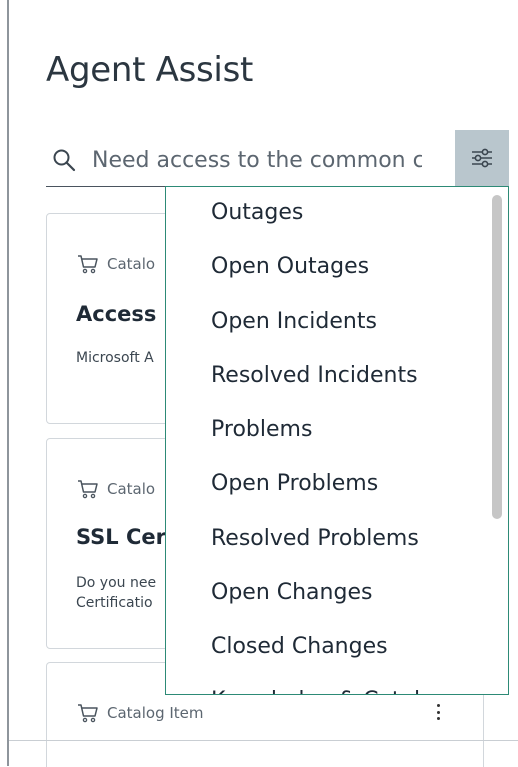 The height and width of the screenshot is (767, 518). Describe the element at coordinates (257, 213) in the screenshot. I see `filter-menu-item: Outages` at that location.